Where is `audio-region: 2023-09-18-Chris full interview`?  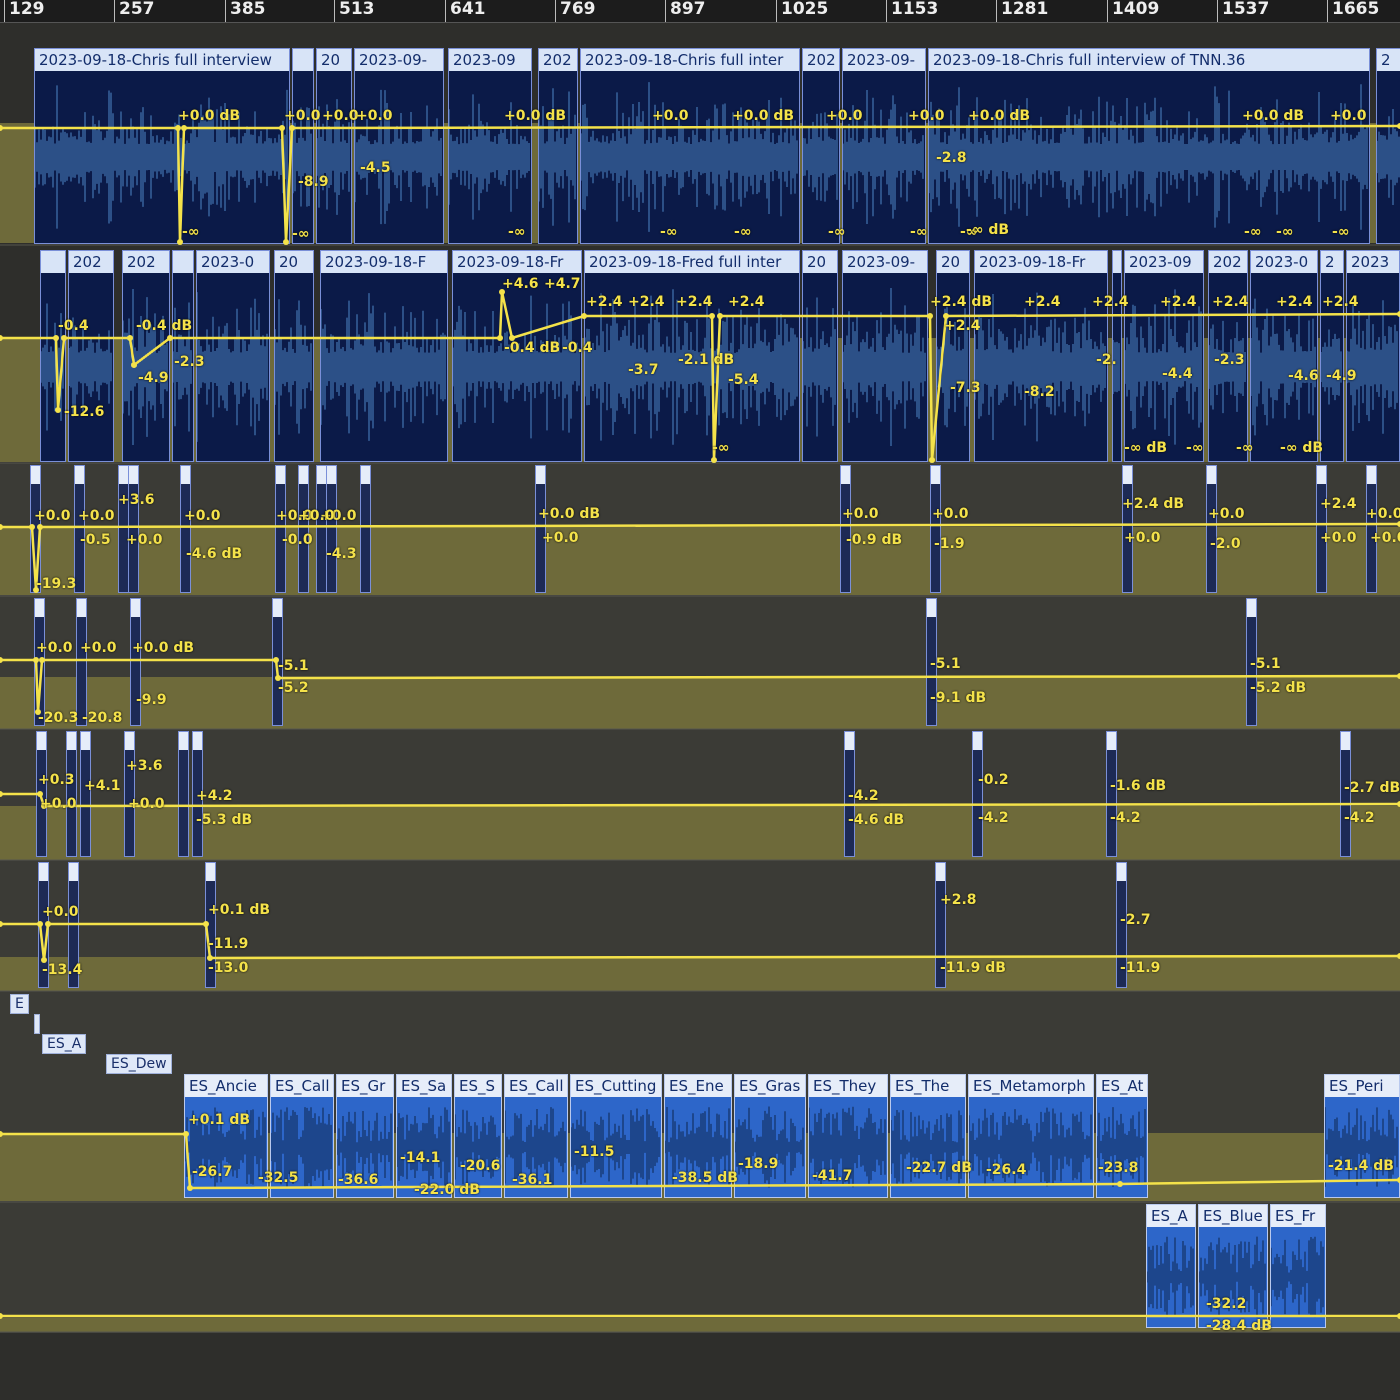
audio-region: 2023-09-18-Chris full interview is located at coordinates (162, 146).